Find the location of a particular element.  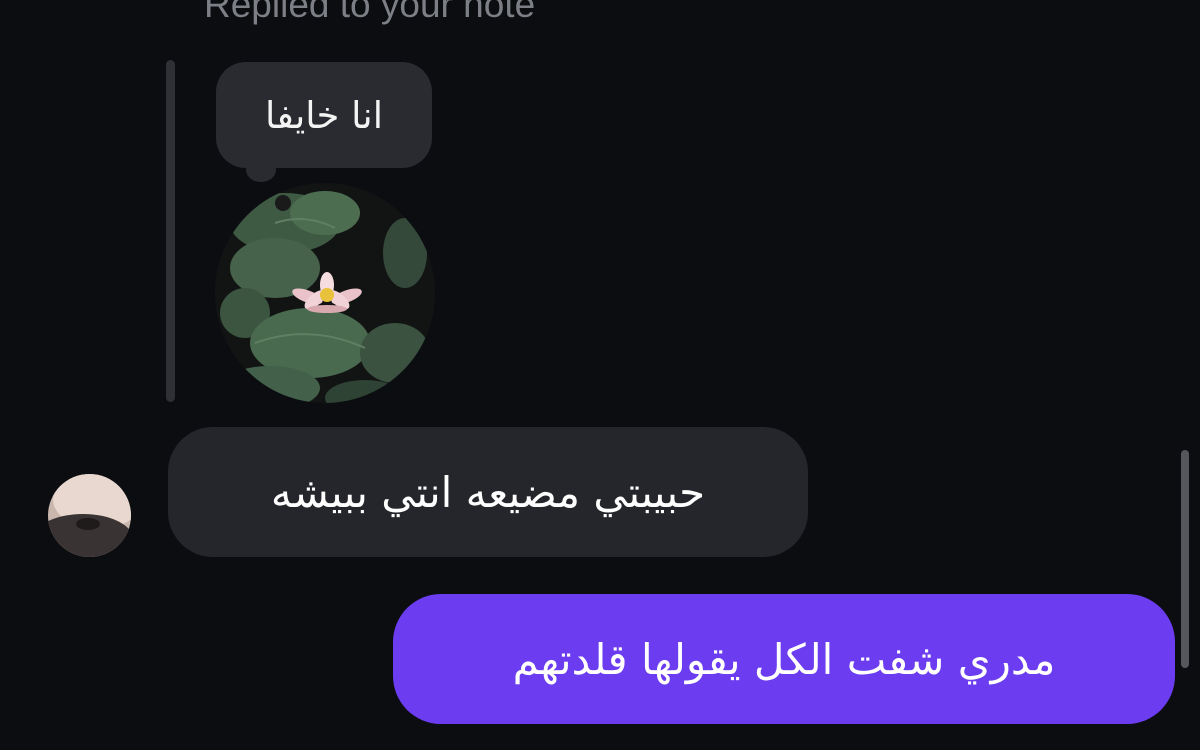

contact-avatar-icon is located at coordinates (89, 515).